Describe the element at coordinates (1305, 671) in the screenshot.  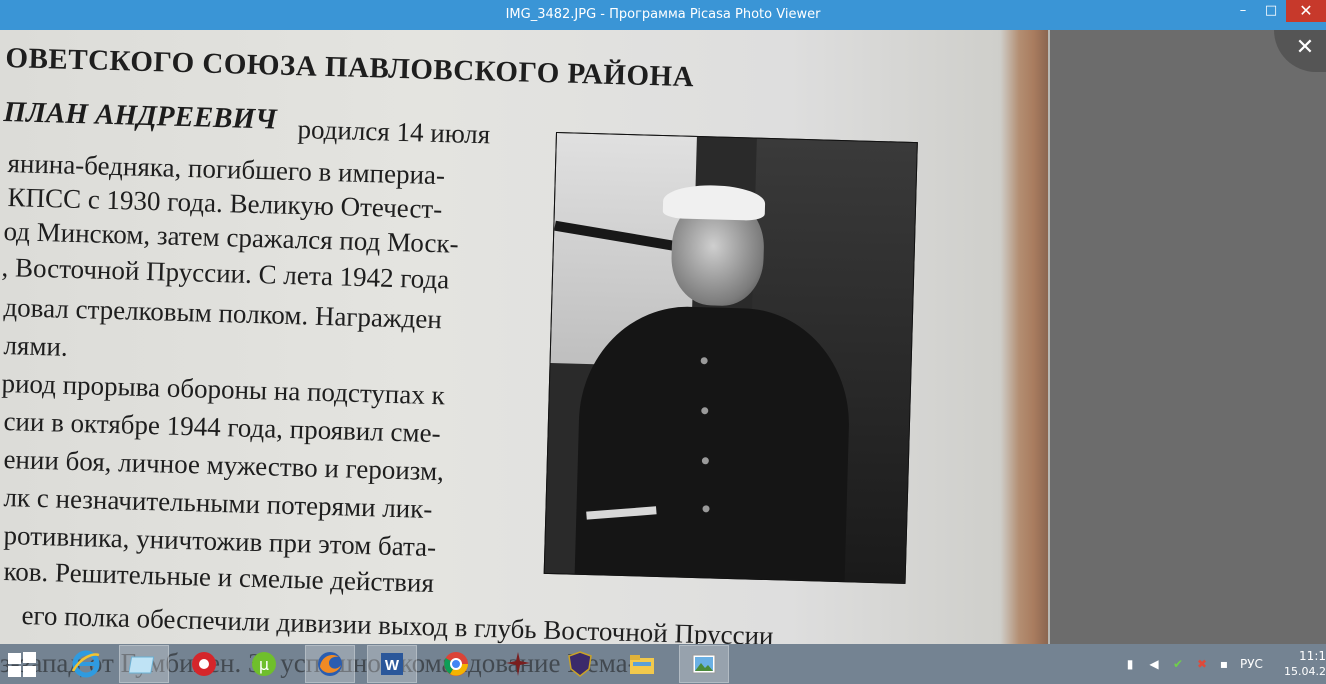
I see `clock-date: 15.04.2` at that location.